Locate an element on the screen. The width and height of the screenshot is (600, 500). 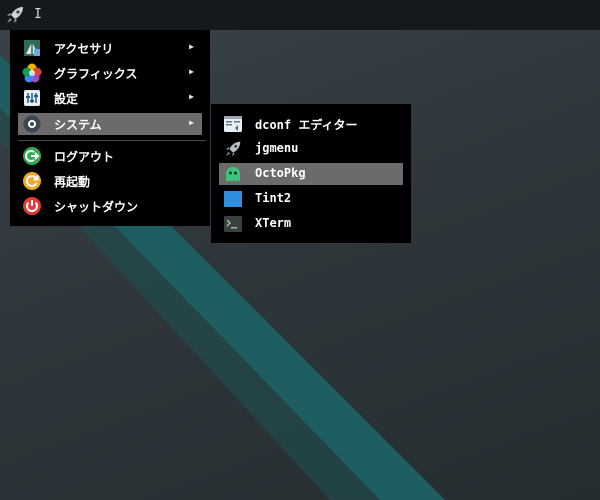
logout-icon is located at coordinates (32, 156).